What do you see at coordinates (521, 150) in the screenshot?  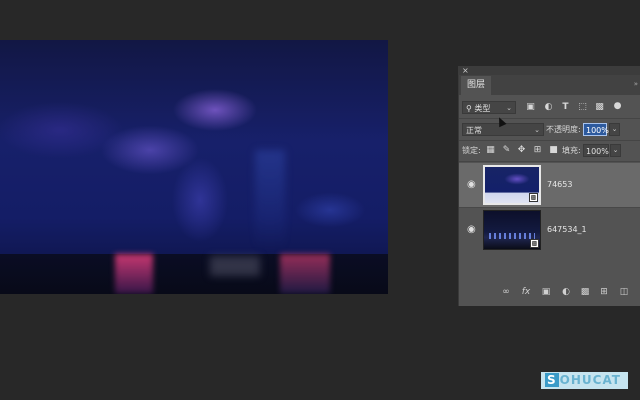 I see `lock-position-icon: ✥` at bounding box center [521, 150].